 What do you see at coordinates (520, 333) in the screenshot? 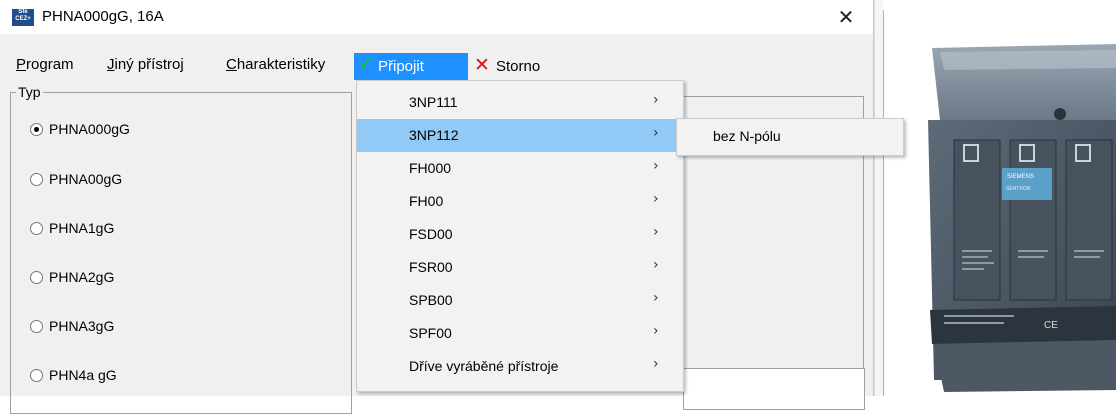
I see `dropdown-item: SPF00 ›` at bounding box center [520, 333].